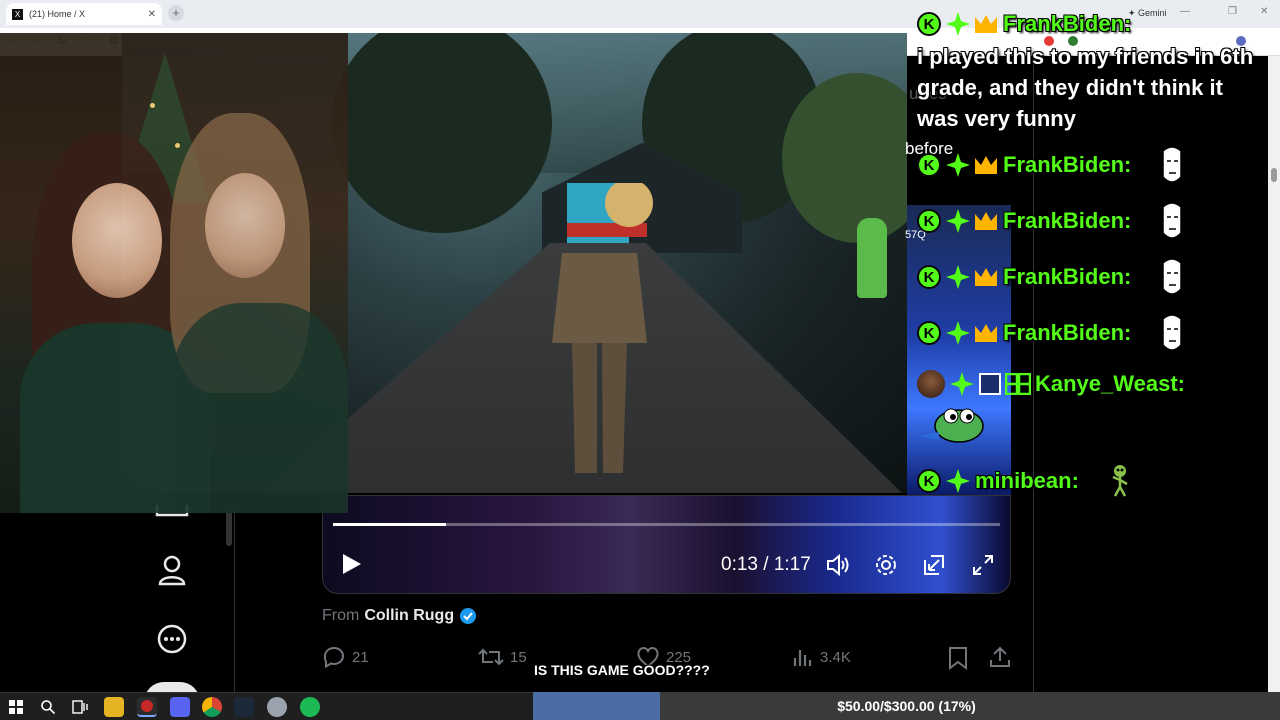  Describe the element at coordinates (48, 707) in the screenshot. I see `search-icon` at that location.